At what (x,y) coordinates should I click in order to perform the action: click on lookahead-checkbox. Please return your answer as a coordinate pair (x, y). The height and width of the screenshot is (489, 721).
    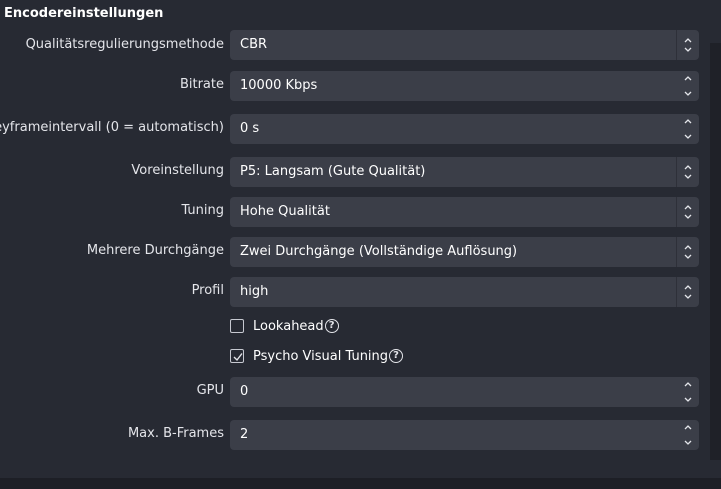
    Looking at the image, I should click on (237, 326).